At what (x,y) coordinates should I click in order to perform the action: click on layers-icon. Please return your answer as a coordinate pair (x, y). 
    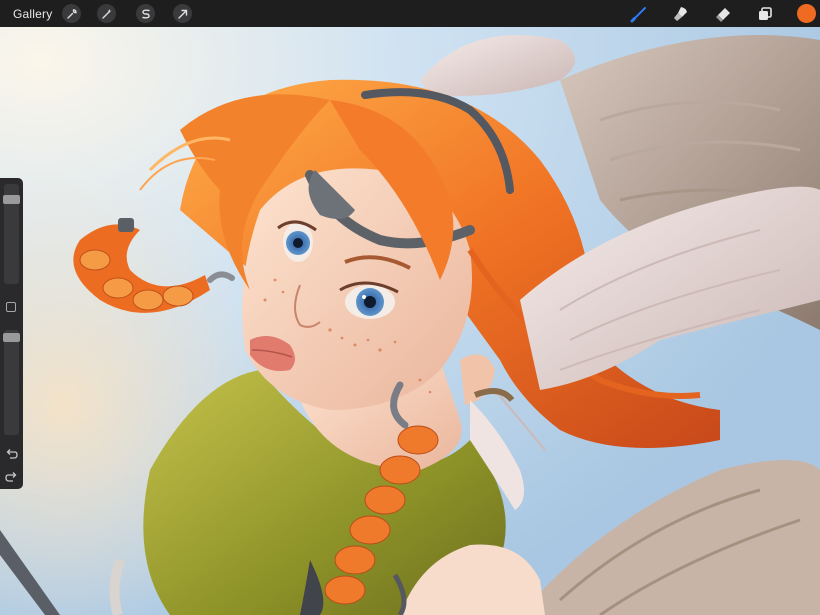
    Looking at the image, I should click on (765, 13).